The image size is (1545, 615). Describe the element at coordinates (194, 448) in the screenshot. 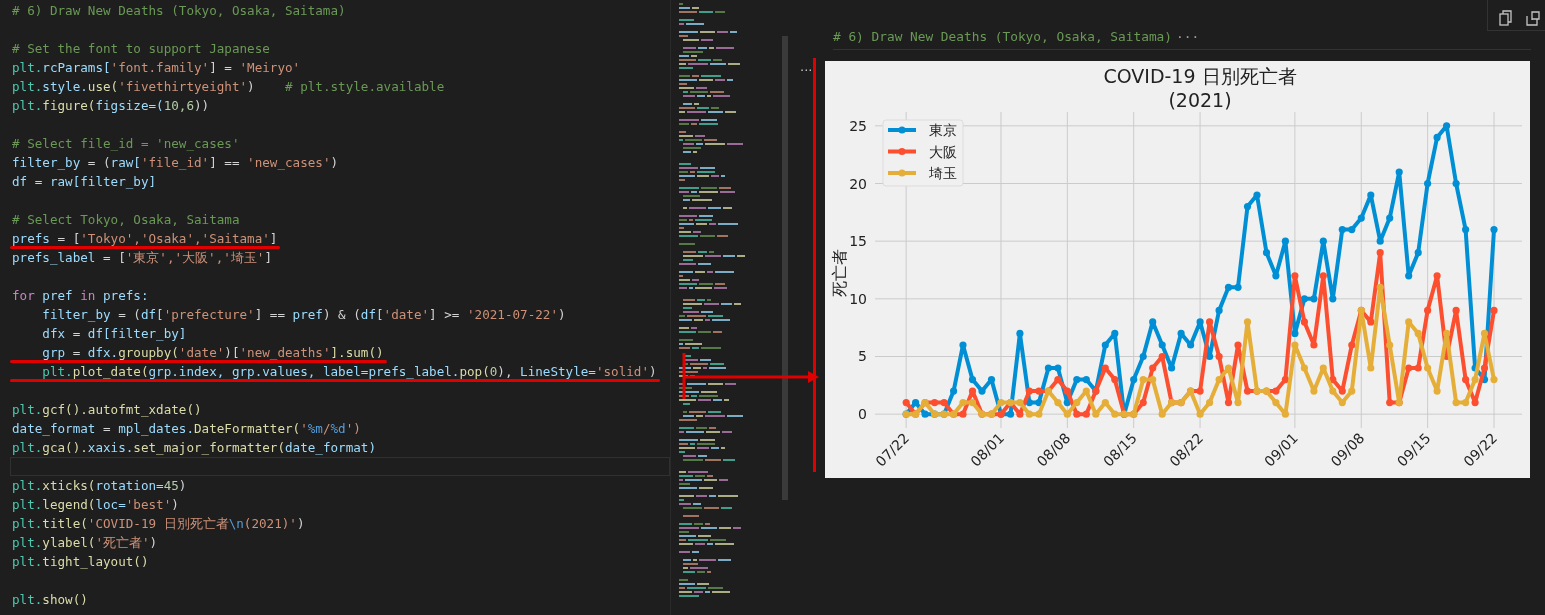

I see `code-line: plt.gca().xaxis.set_major_formatter(date_format)` at that location.